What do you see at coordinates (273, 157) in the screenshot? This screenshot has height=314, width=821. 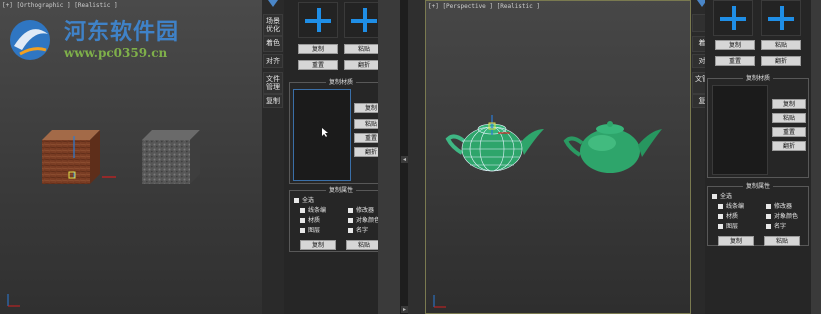 I see `left-tab-column: 场景优化 着色 对齐 文件管理 复制` at bounding box center [273, 157].